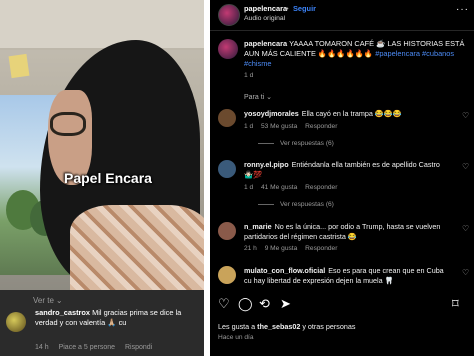 Image resolution: width=474 pixels, height=356 pixels. What do you see at coordinates (342, 30) in the screenshot?
I see `header-divider` at bounding box center [342, 30].